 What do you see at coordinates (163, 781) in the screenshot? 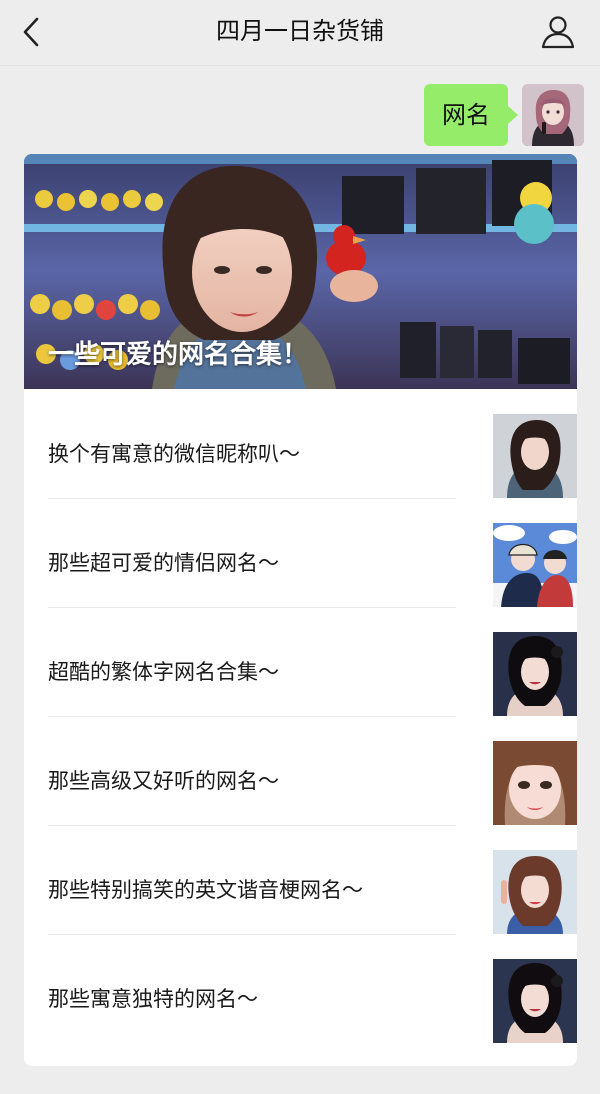
I see `list-item-label: 那些高级又好听的网名～` at bounding box center [163, 781].